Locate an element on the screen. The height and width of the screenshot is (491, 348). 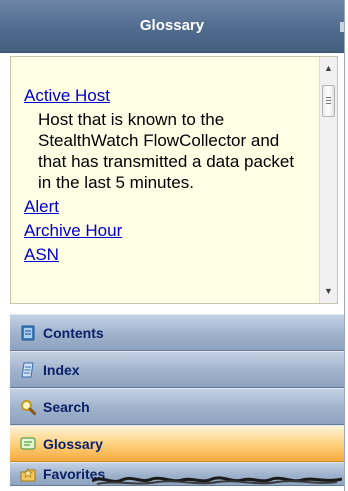
glossary-term-archive-hour: Archive Hour is located at coordinates (171, 231).